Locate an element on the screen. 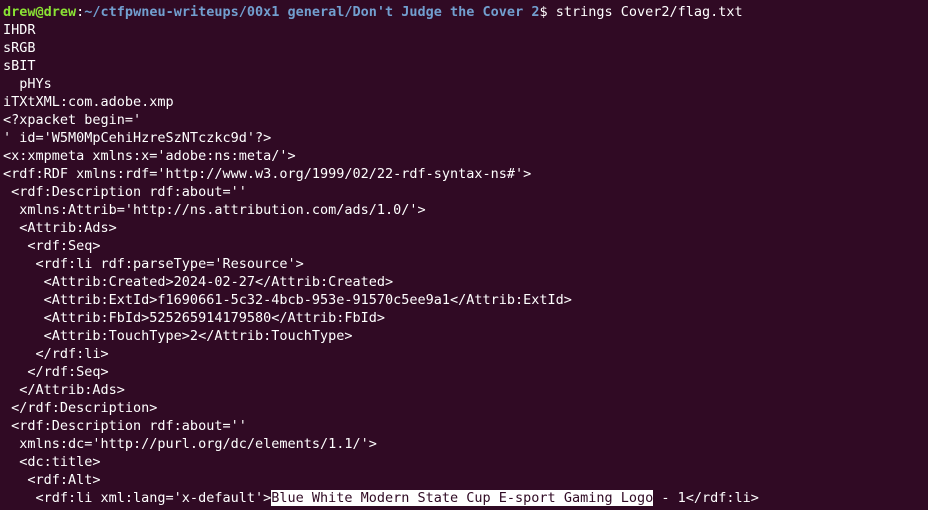  output-line: </rdf:Description> is located at coordinates (80, 408).